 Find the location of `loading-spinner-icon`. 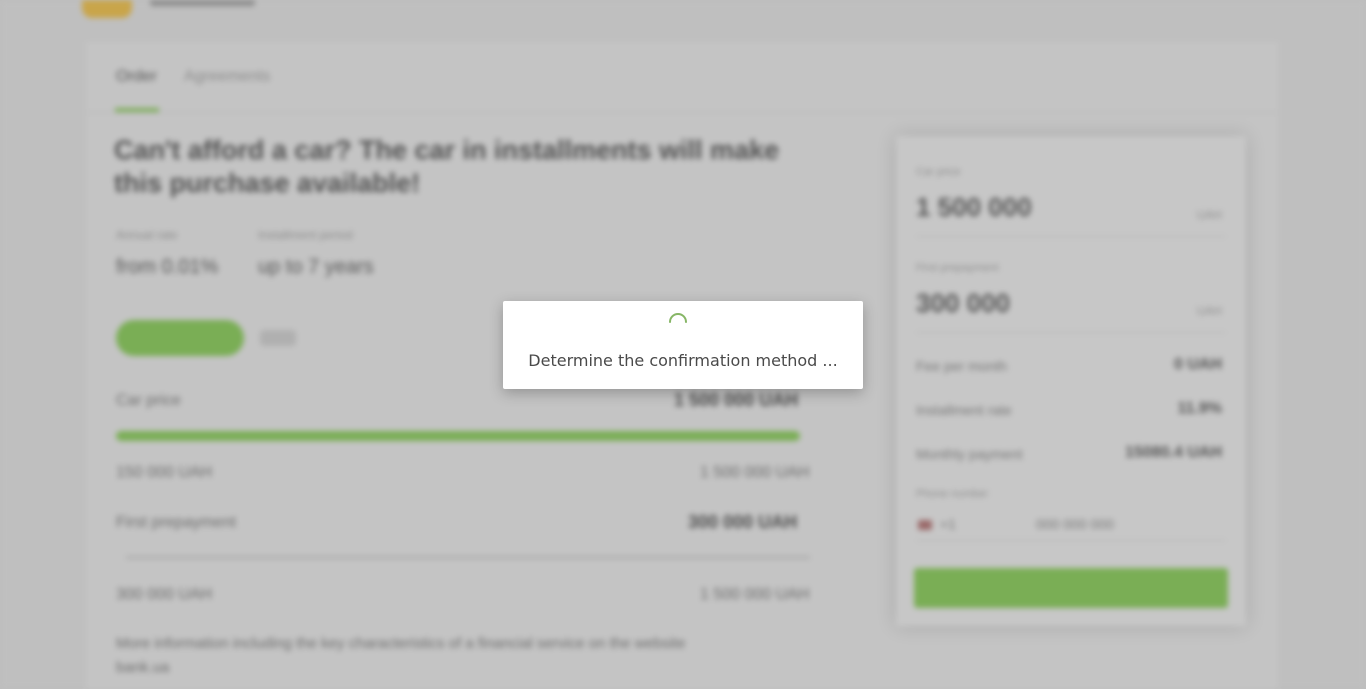

loading-spinner-icon is located at coordinates (678, 318).